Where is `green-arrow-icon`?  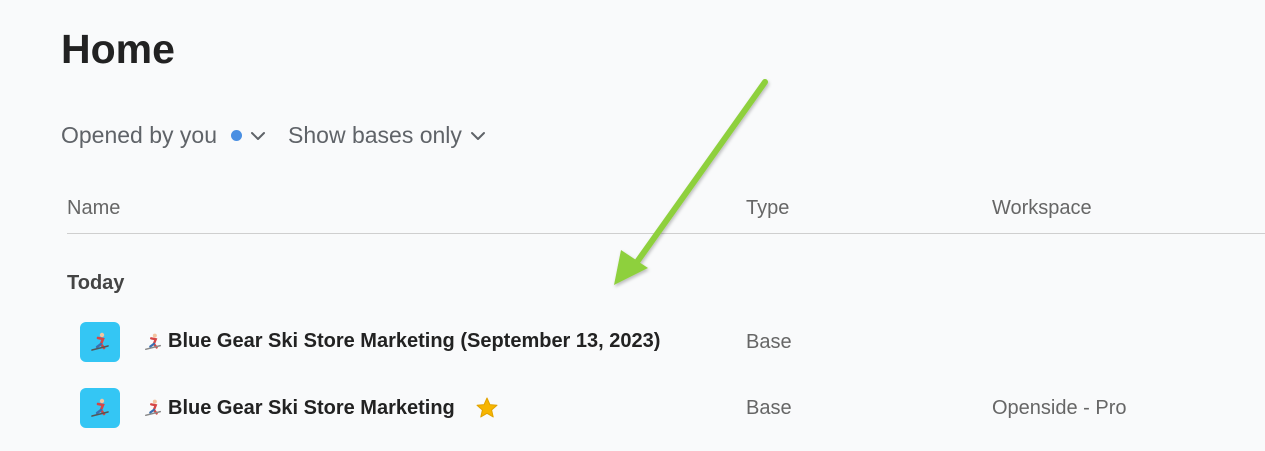
green-arrow-icon is located at coordinates (691, 182).